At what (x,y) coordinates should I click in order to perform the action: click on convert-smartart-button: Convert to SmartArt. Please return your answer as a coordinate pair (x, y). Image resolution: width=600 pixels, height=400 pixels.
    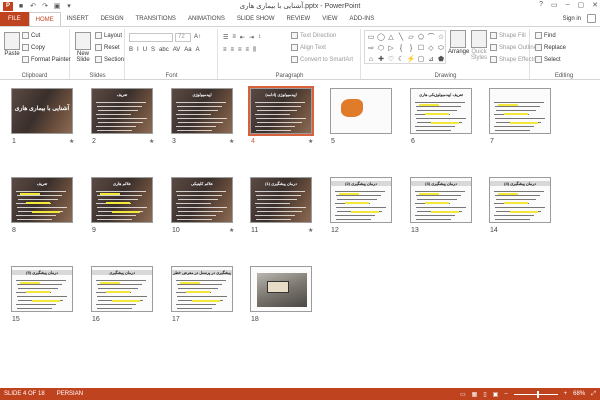
    Looking at the image, I should click on (322, 59).